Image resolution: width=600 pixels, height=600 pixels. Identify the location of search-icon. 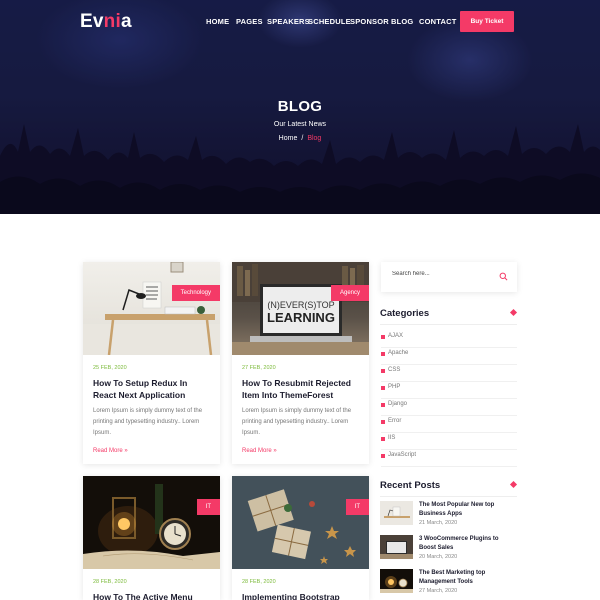
(503, 276).